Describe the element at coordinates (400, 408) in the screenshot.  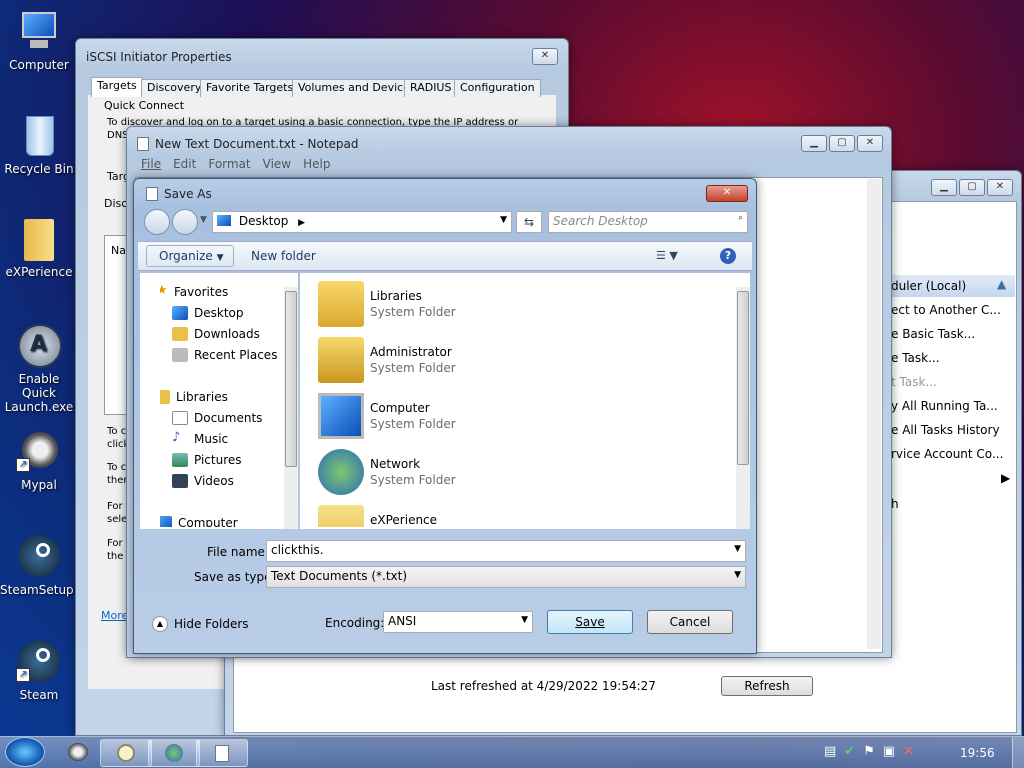
I see `file-name: Computer` at that location.